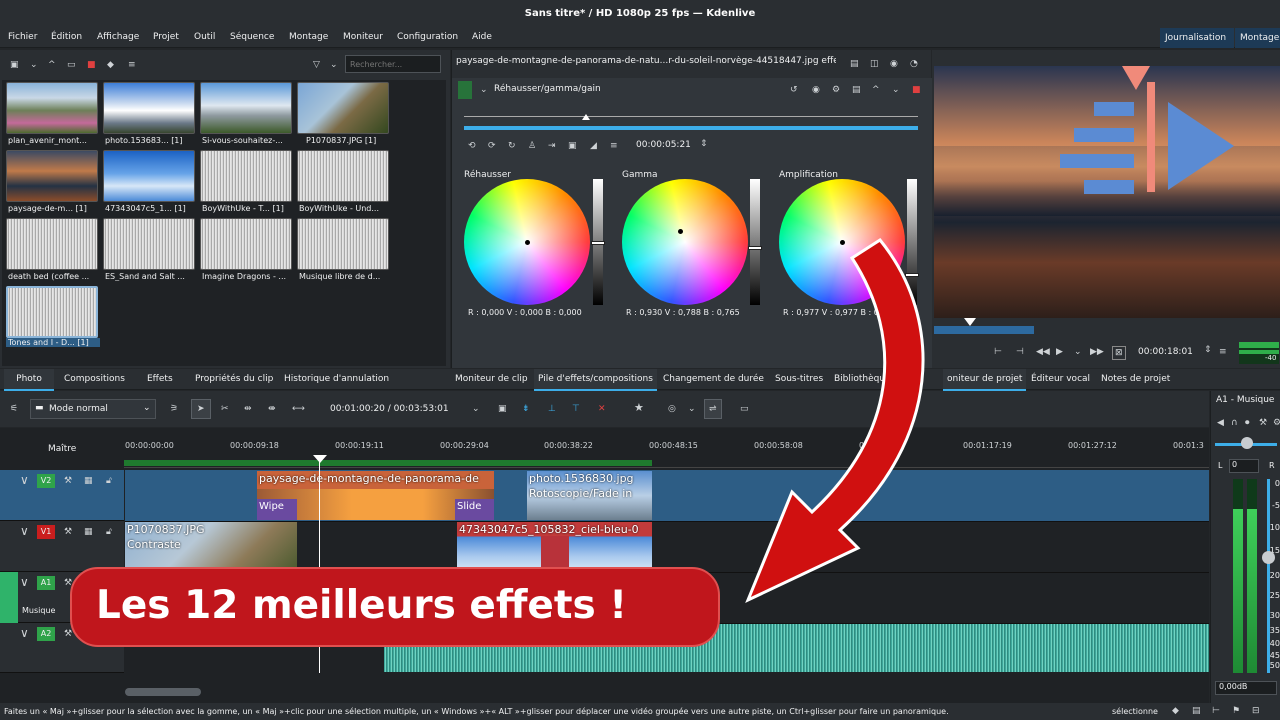 This screenshot has height=720, width=1280. I want to click on up-icon: ^, so click(876, 90).